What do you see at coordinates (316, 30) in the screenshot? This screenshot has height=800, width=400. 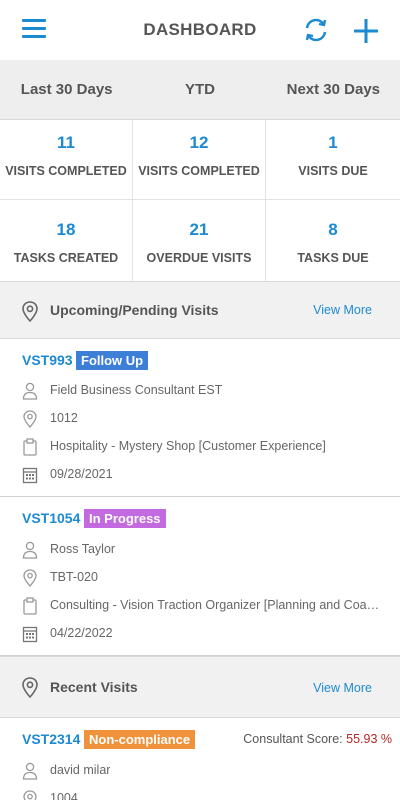 I see `refresh-icon` at bounding box center [316, 30].